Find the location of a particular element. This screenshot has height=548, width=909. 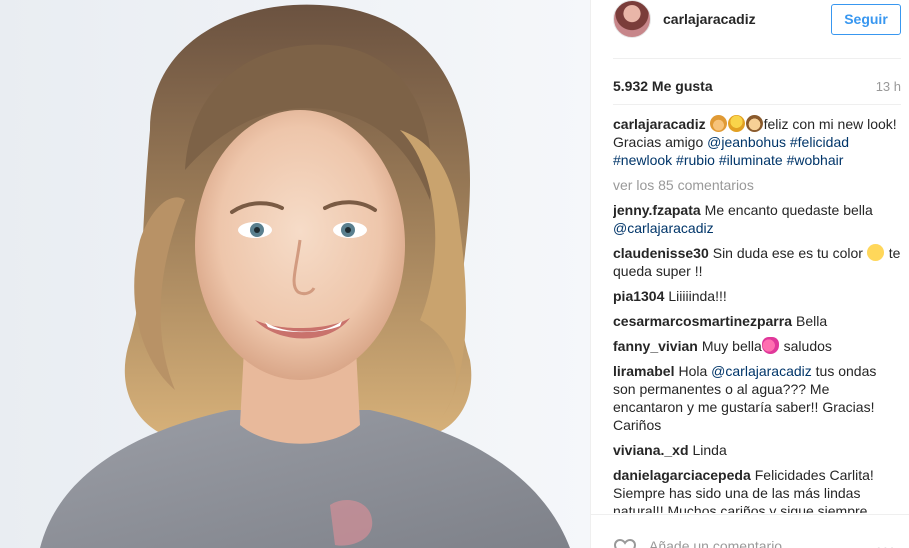

post-header: carlajaracadiz Seguir is located at coordinates (750, 29).